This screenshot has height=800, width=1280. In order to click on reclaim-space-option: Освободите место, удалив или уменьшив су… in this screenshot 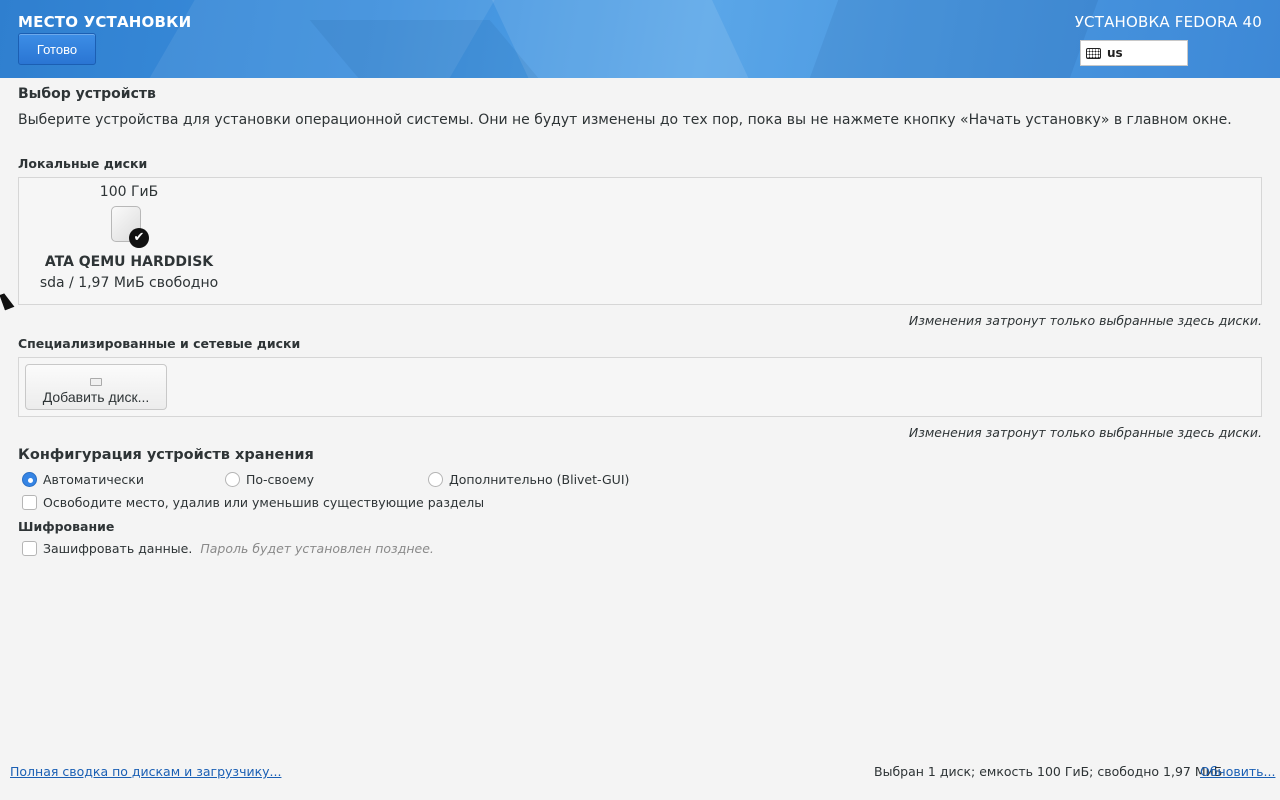, I will do `click(253, 502)`.